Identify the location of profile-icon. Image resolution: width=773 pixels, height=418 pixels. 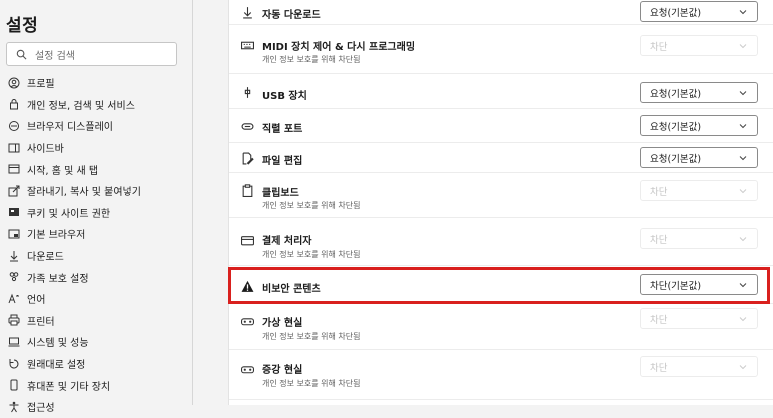
(14, 83).